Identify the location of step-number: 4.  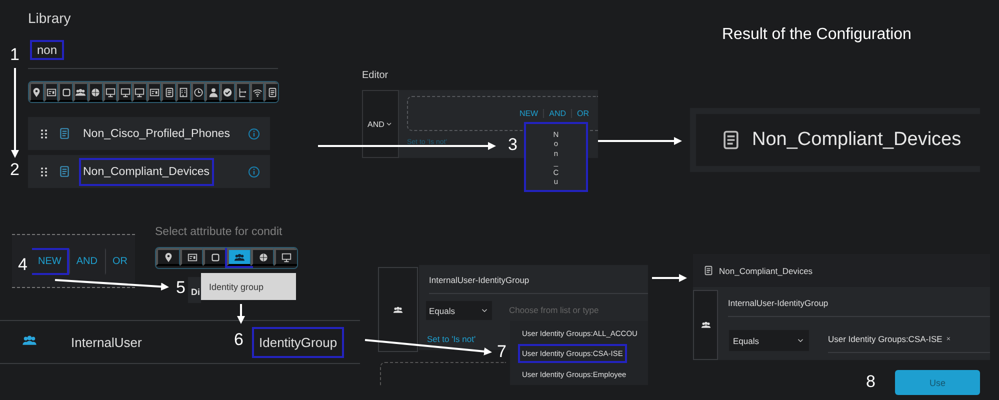
(23, 265).